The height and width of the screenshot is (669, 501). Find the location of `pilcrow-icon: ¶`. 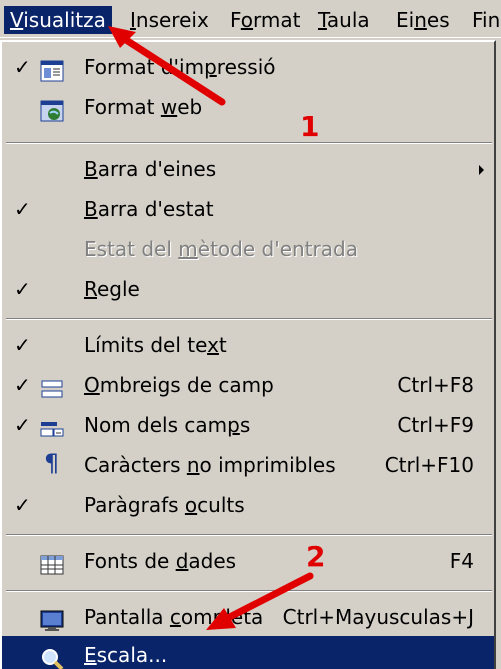

pilcrow-icon: ¶ is located at coordinates (52, 463).